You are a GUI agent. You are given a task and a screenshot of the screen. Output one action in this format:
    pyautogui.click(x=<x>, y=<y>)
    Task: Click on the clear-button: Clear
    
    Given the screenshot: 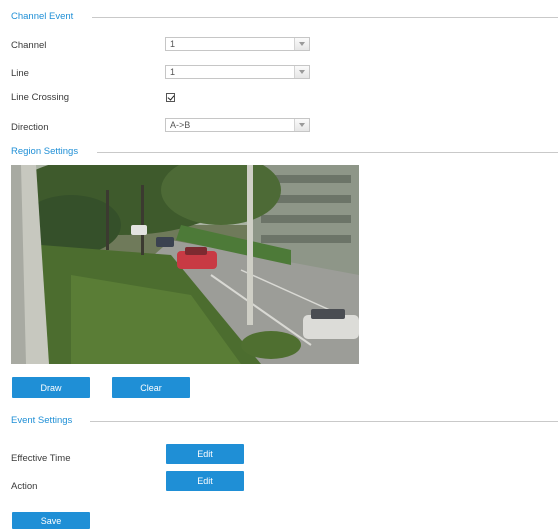 What is the action you would take?
    pyautogui.click(x=151, y=387)
    